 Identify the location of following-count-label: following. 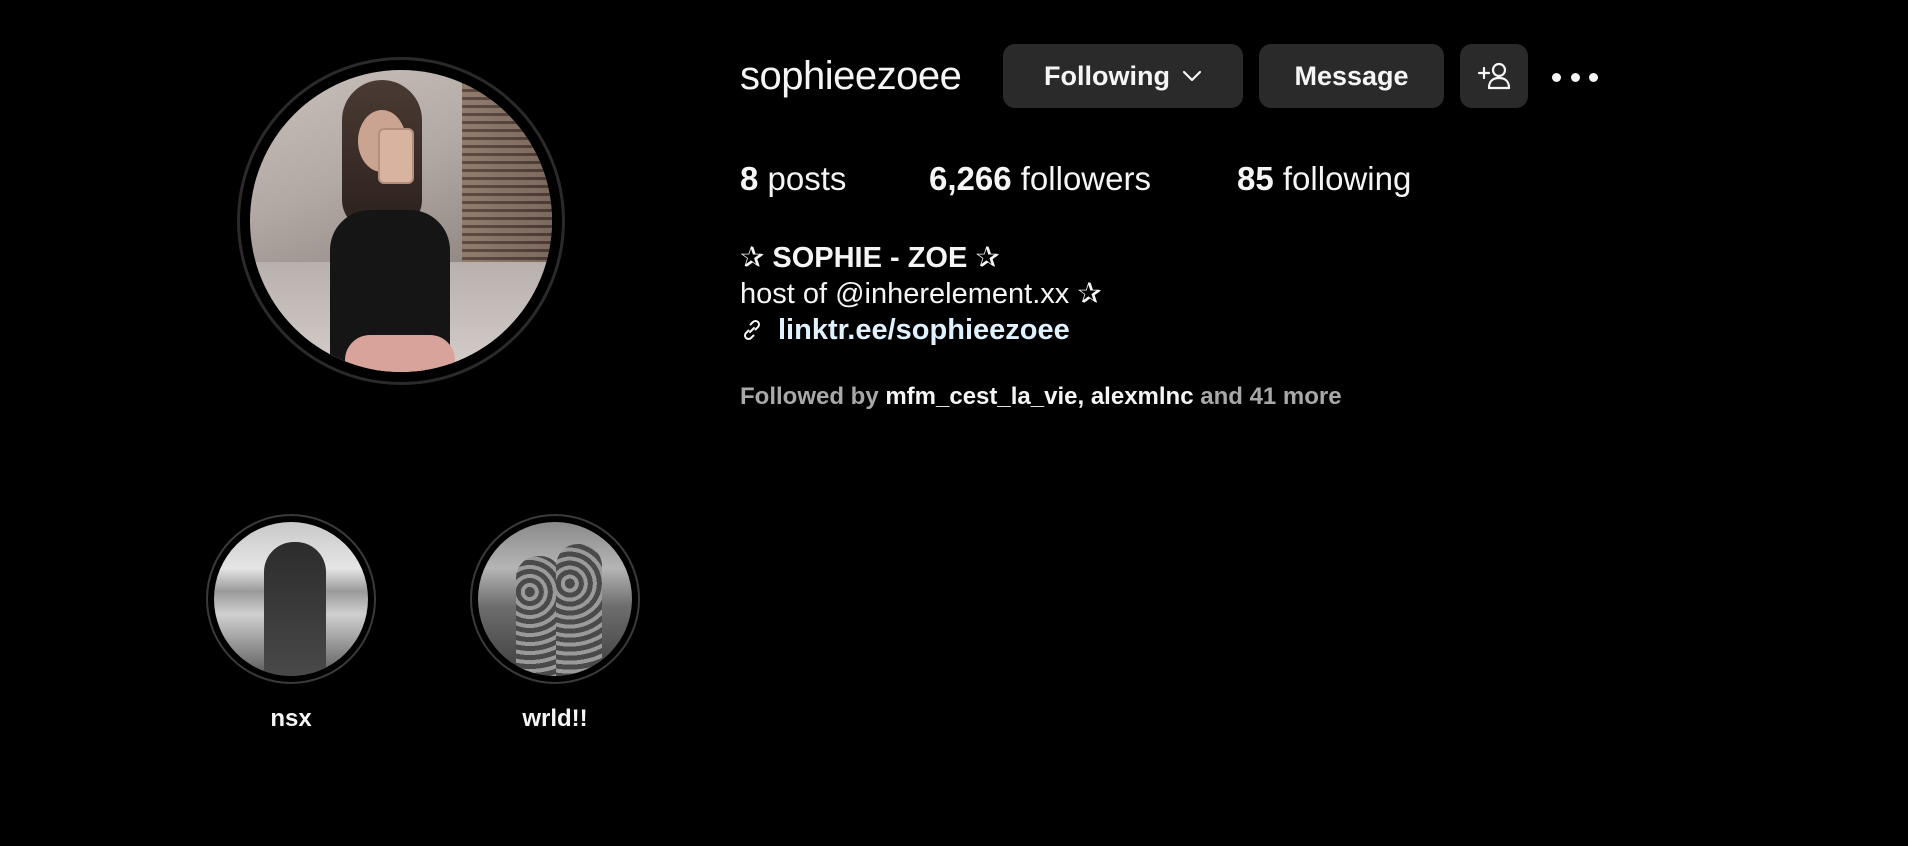
(1347, 178).